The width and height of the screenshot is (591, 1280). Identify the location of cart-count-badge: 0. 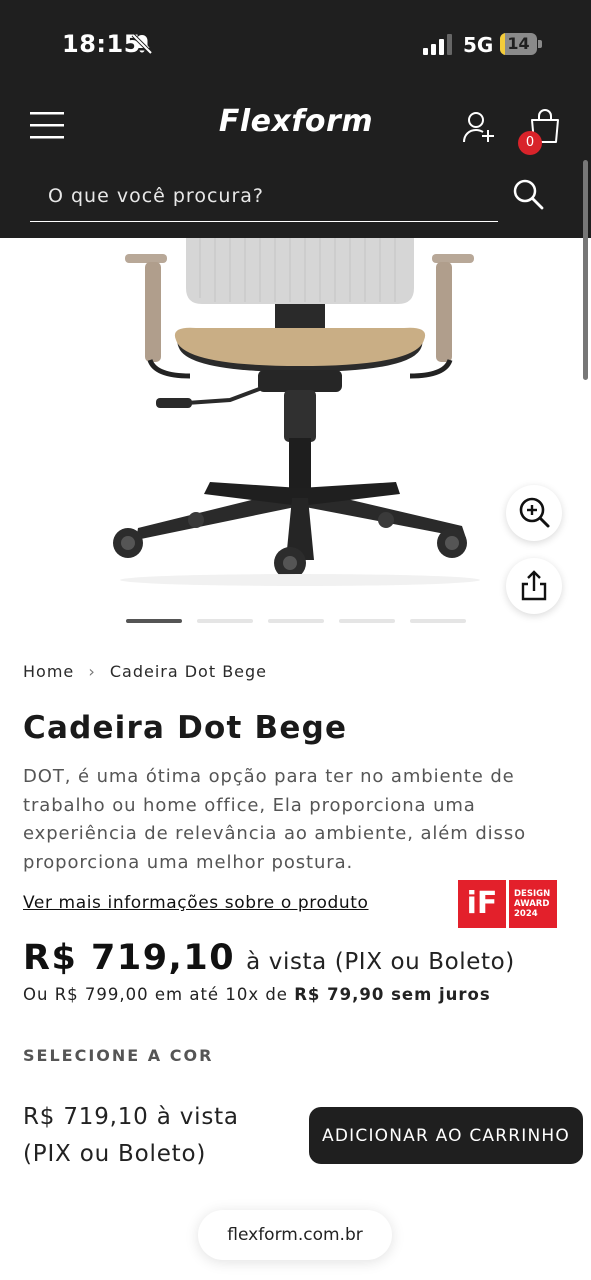
(530, 143).